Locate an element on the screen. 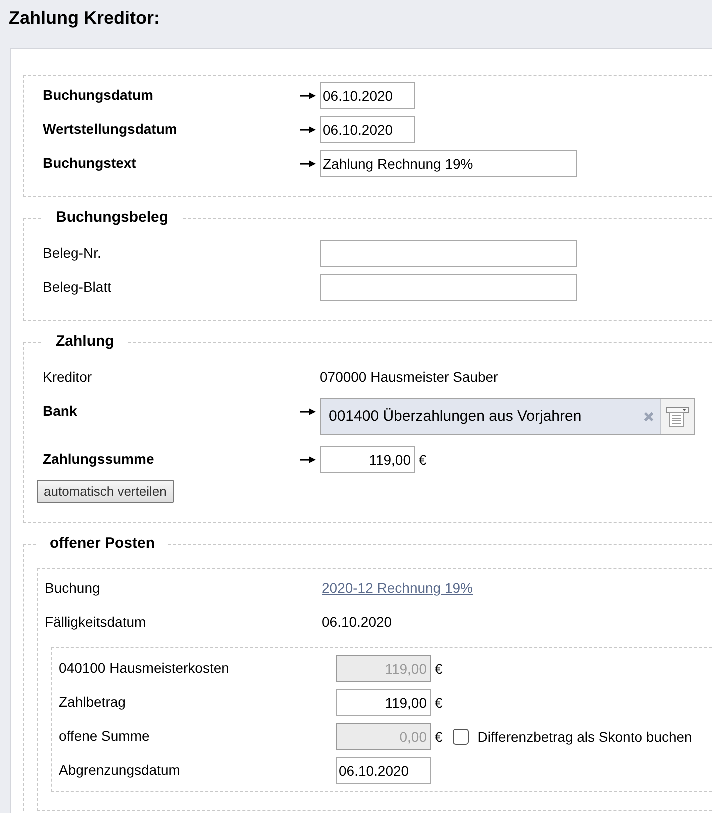  list-button is located at coordinates (677, 416).